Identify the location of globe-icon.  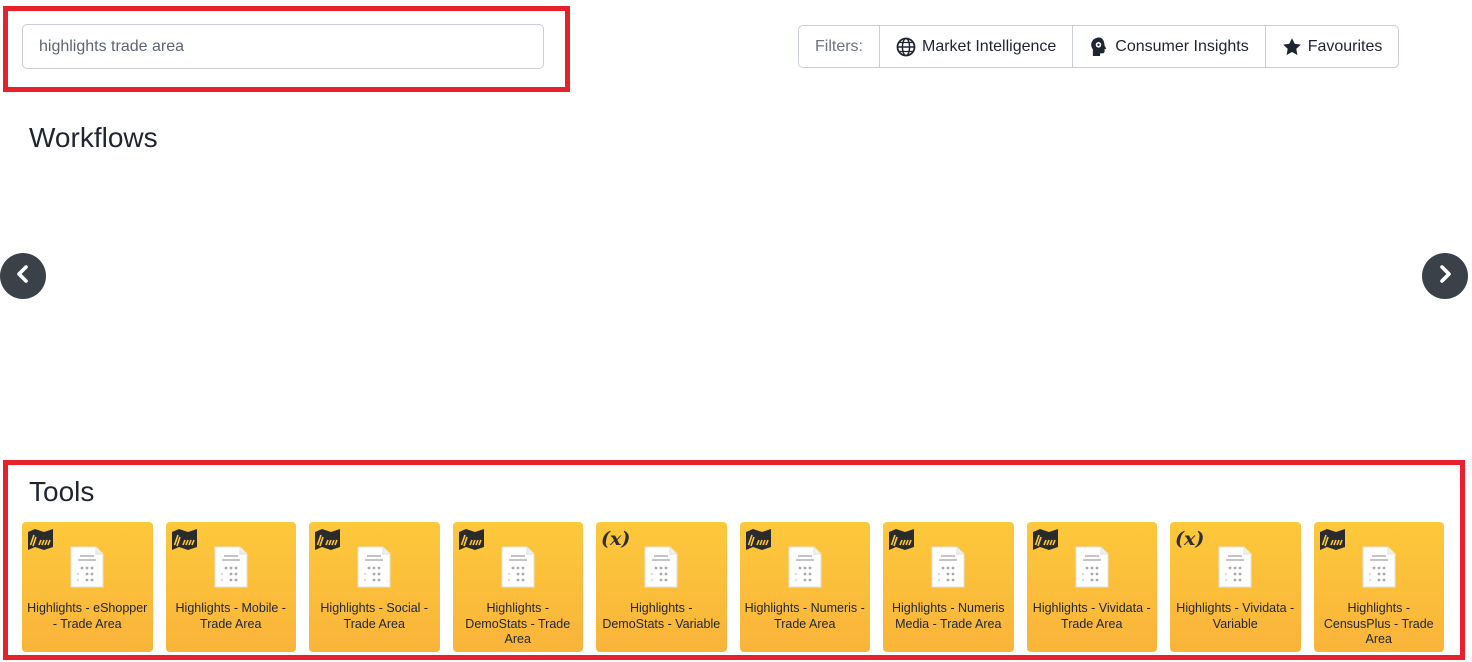
(906, 47).